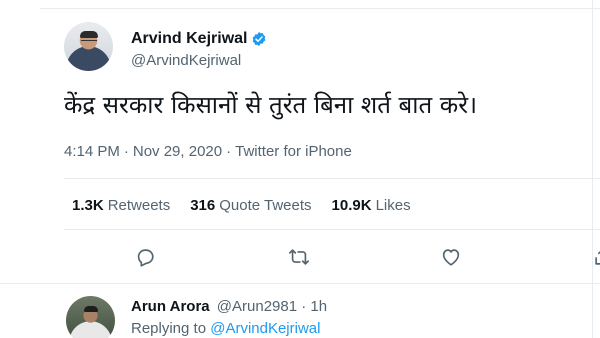 Image resolution: width=600 pixels, height=338 pixels. I want to click on likes-stat: 10.9K Likes, so click(371, 205).